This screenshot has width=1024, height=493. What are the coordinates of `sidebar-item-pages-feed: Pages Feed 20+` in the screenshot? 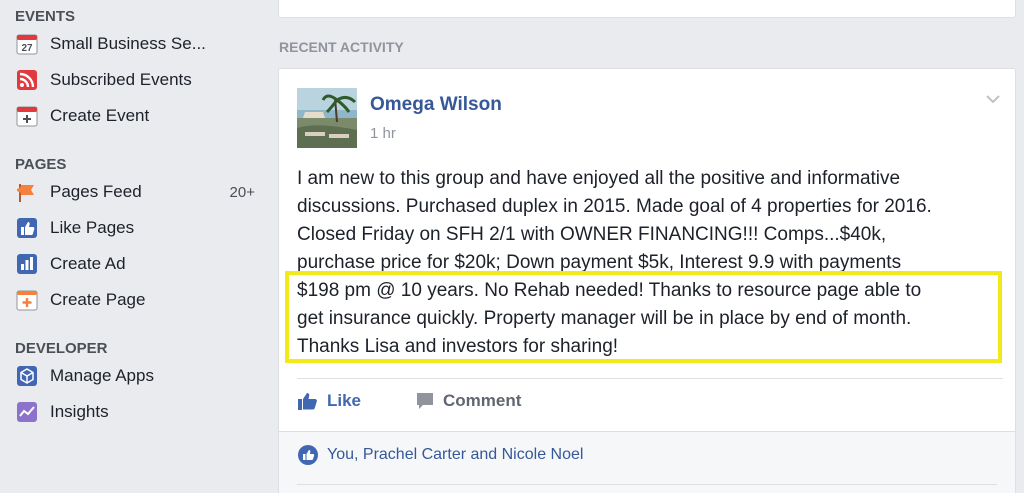 It's located at (135, 192).